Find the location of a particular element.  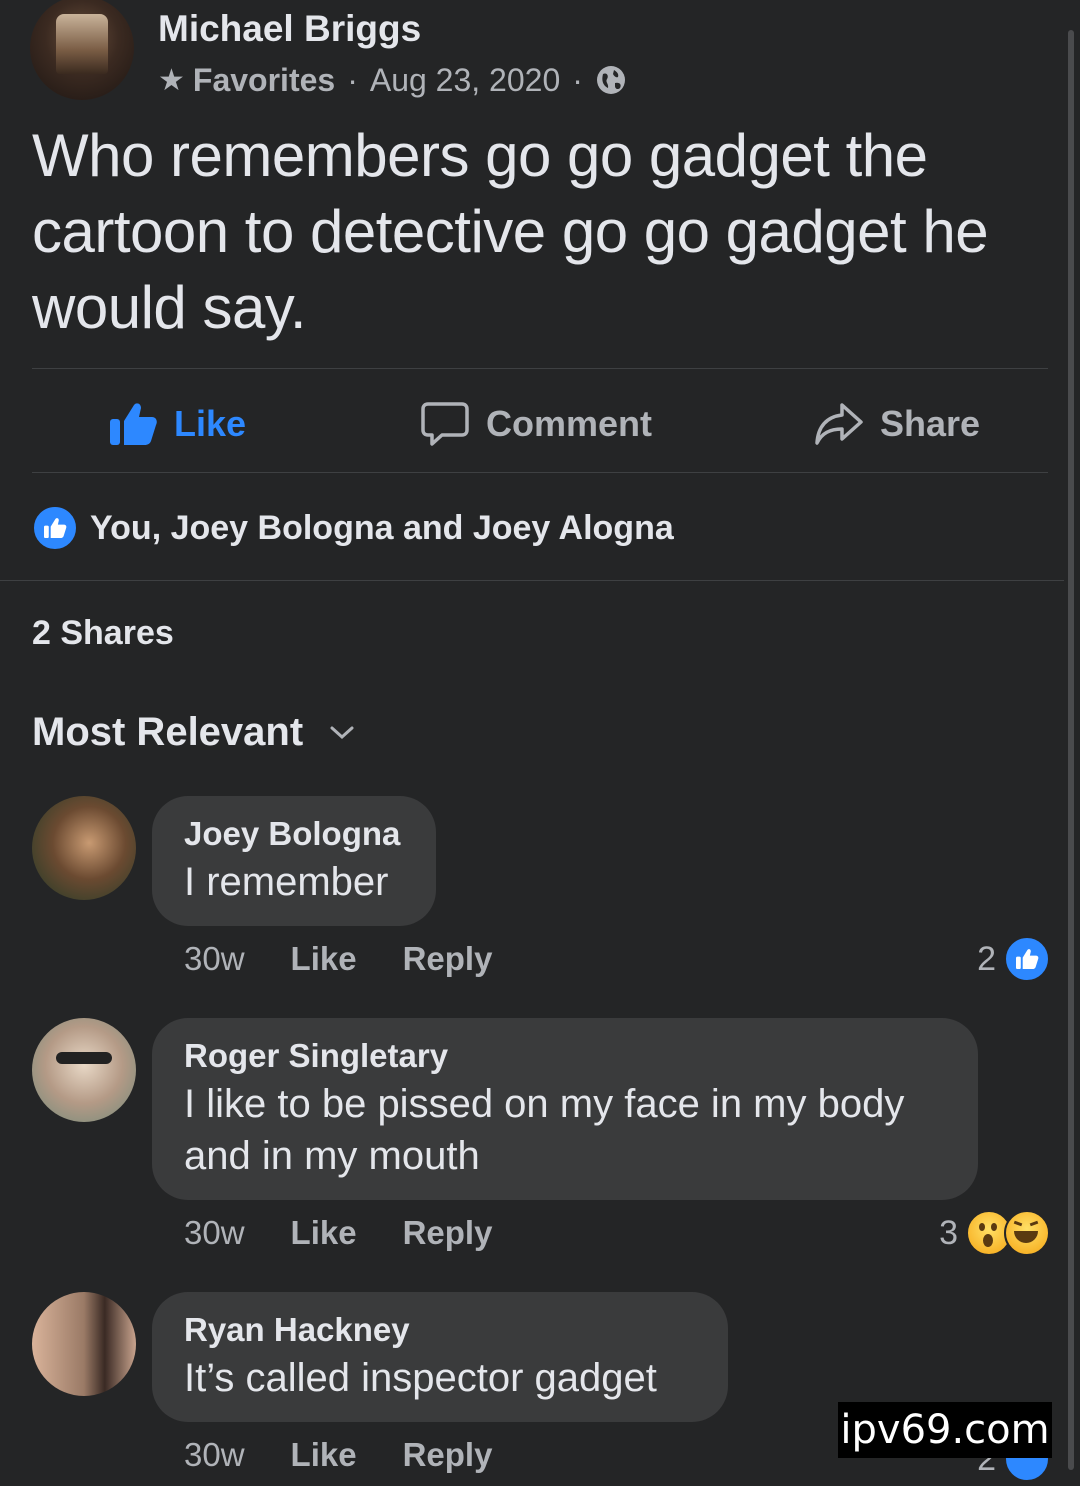

comment-reaction-count: 3 is located at coordinates (994, 1233).